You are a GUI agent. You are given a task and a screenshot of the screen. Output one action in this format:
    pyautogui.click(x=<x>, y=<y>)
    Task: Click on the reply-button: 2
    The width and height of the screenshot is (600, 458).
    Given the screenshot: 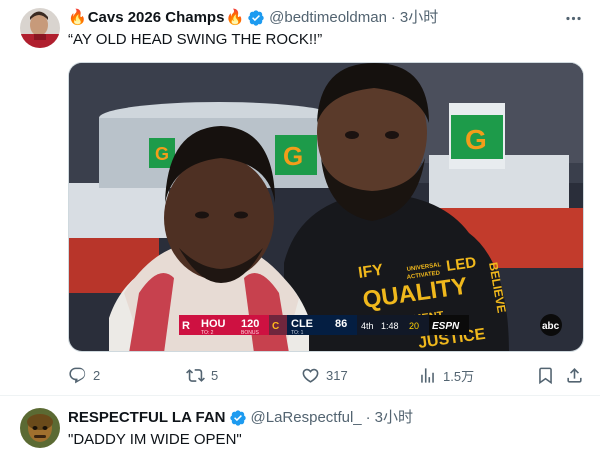 What is the action you would take?
    pyautogui.click(x=84, y=375)
    